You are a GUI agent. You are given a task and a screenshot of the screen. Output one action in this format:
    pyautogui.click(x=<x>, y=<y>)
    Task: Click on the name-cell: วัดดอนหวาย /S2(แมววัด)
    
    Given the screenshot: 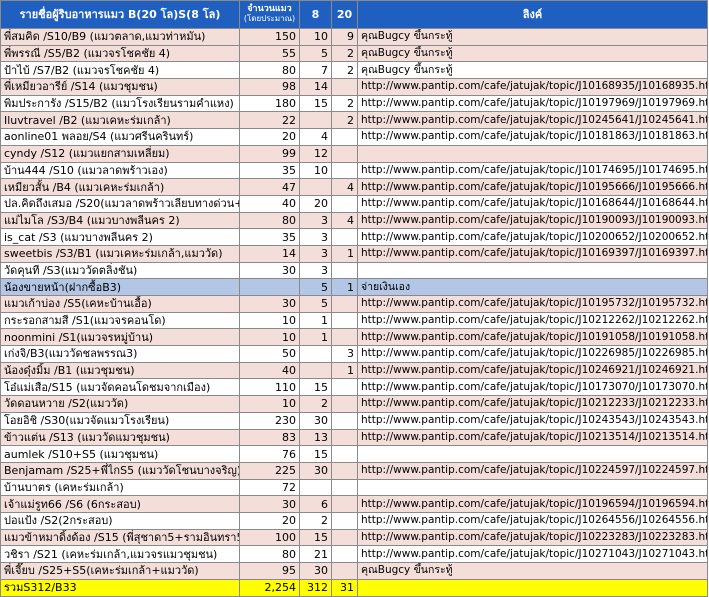 What is the action you would take?
    pyautogui.click(x=120, y=404)
    